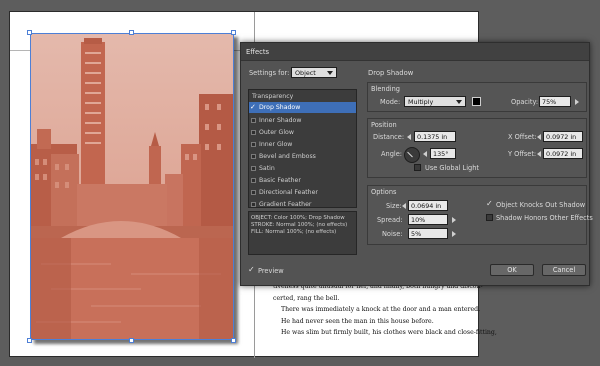  I want to click on noise-label: Noise:, so click(392, 234).